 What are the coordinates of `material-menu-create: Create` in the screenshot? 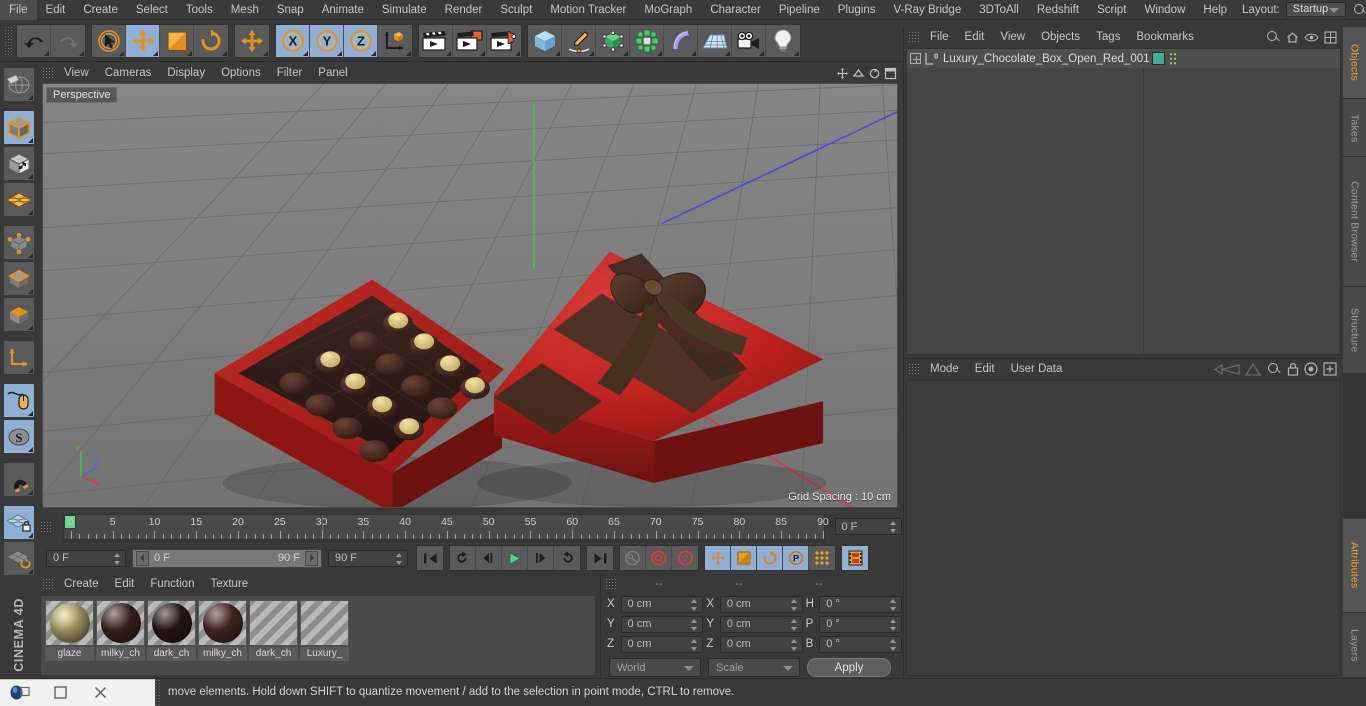 It's located at (81, 584).